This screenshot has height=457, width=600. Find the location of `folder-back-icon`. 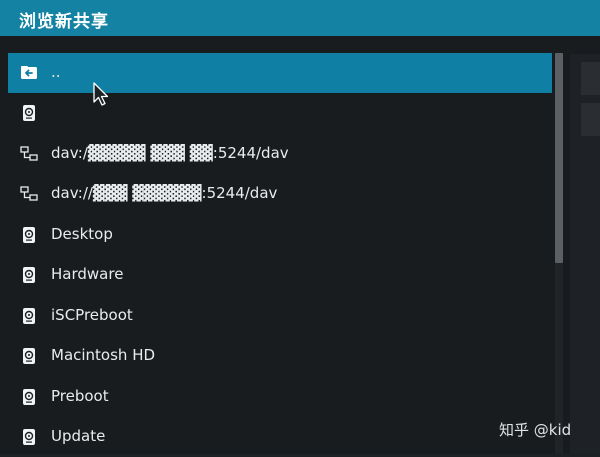

folder-back-icon is located at coordinates (29, 72).